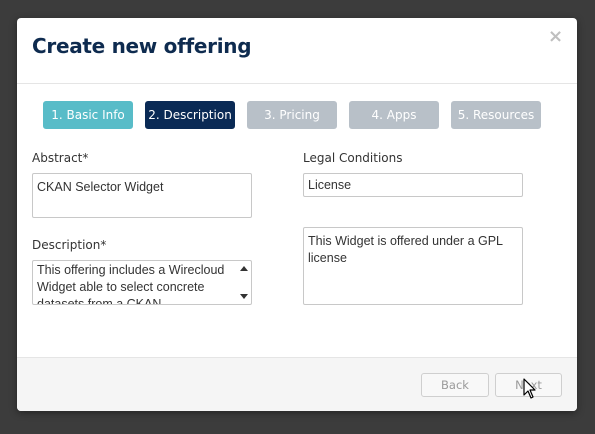 This screenshot has width=595, height=434. What do you see at coordinates (244, 296) in the screenshot?
I see `scroll-down-arrow-icon` at bounding box center [244, 296].